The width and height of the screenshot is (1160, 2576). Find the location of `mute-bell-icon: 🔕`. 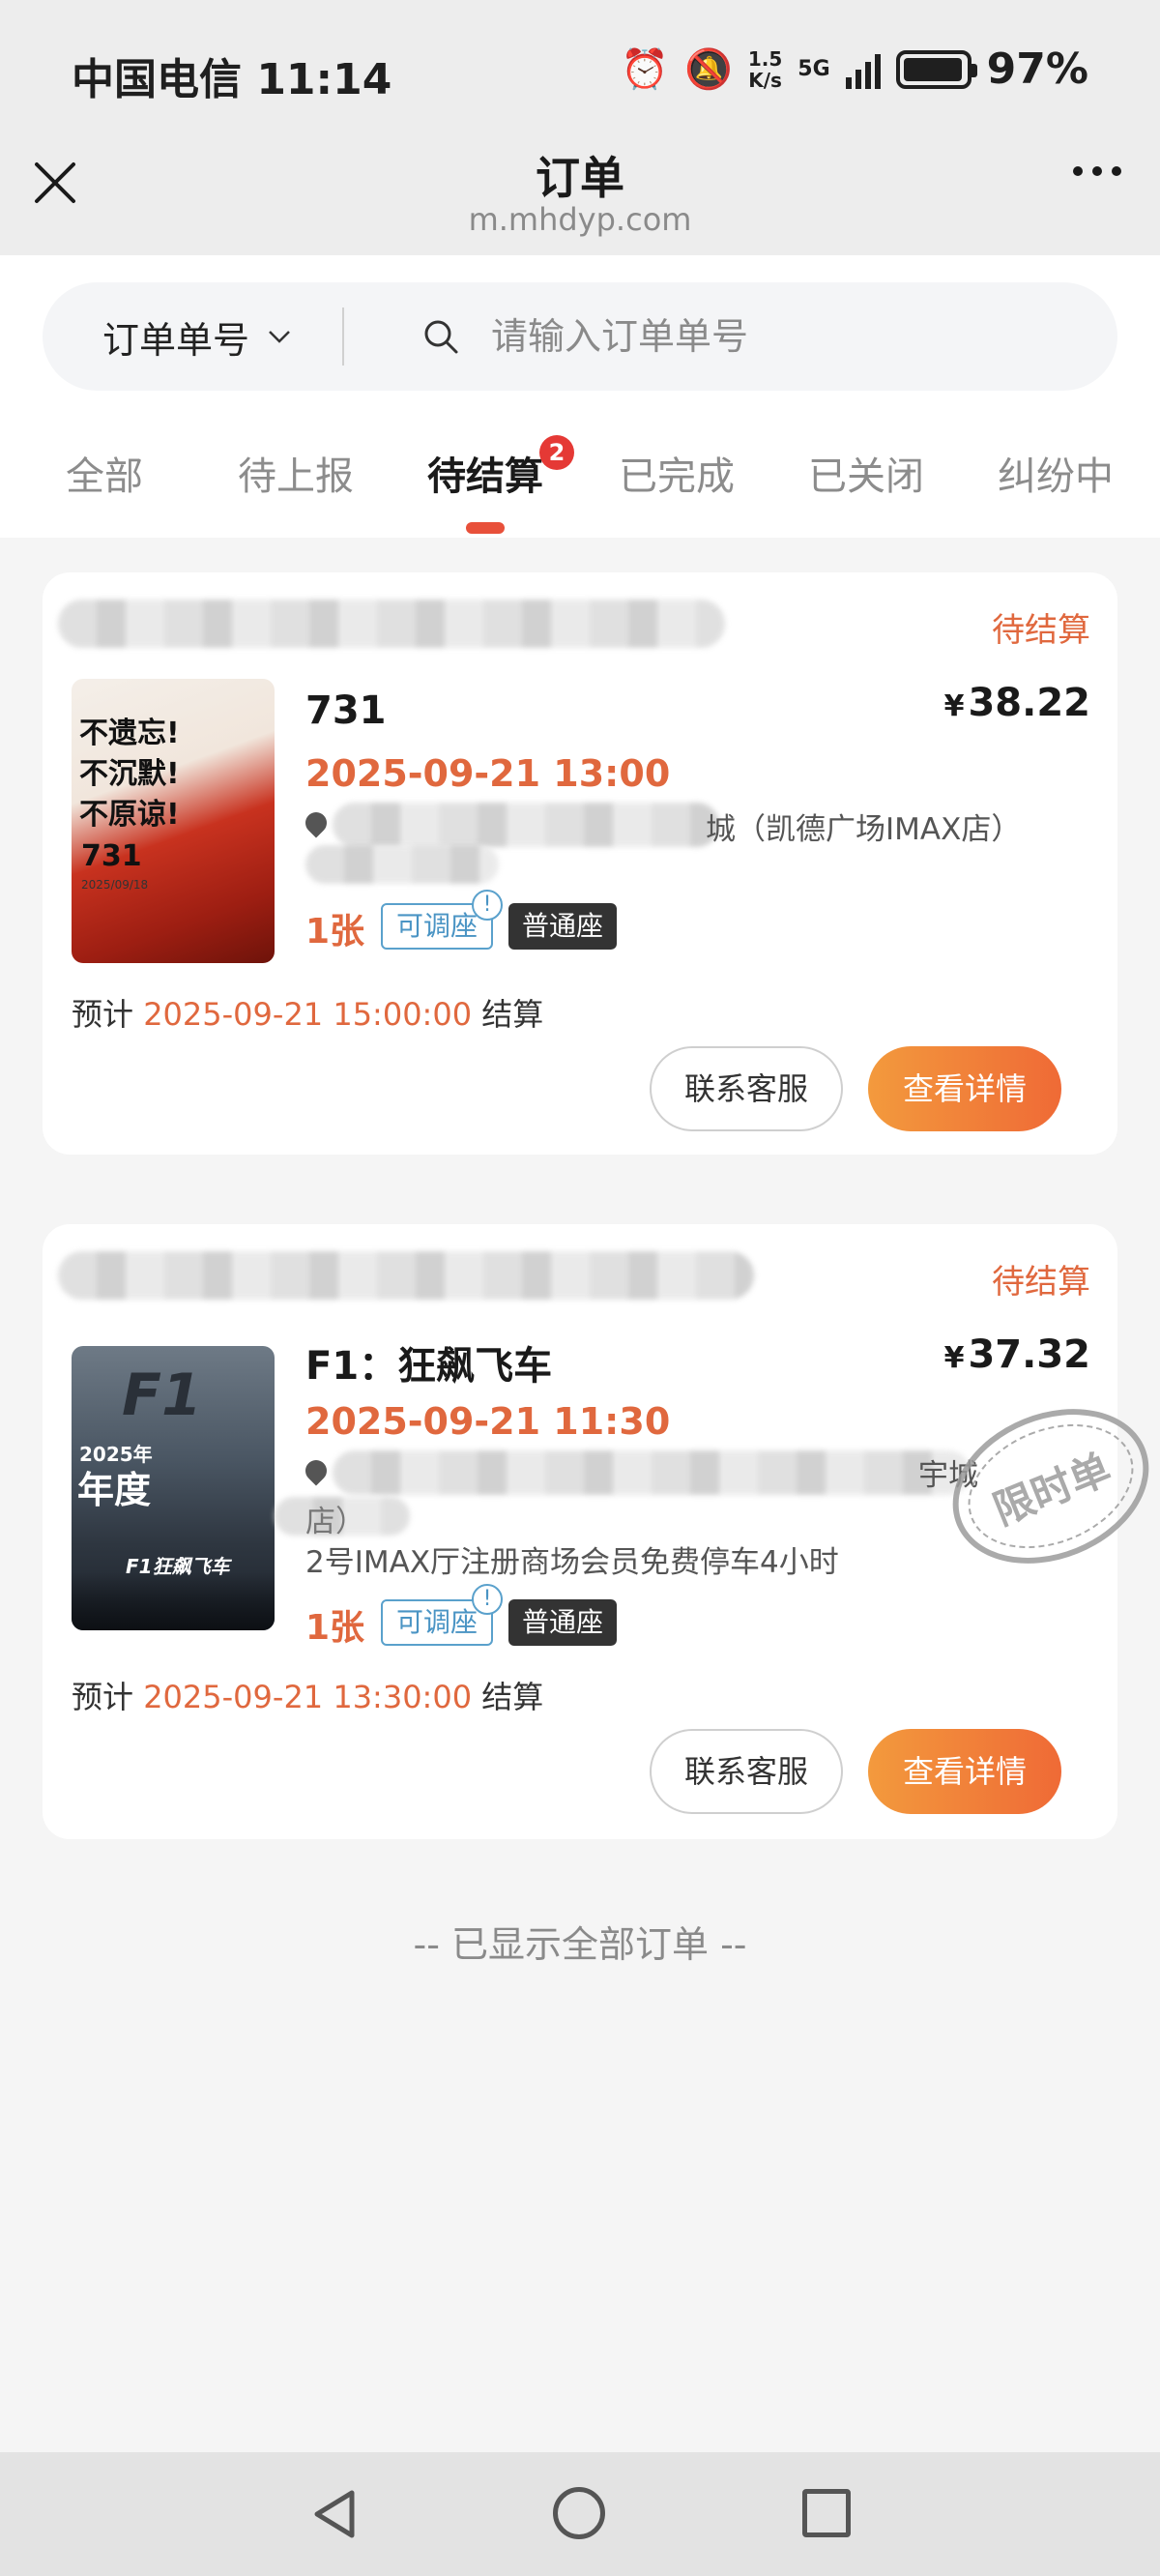

mute-bell-icon: 🔕 is located at coordinates (709, 69).